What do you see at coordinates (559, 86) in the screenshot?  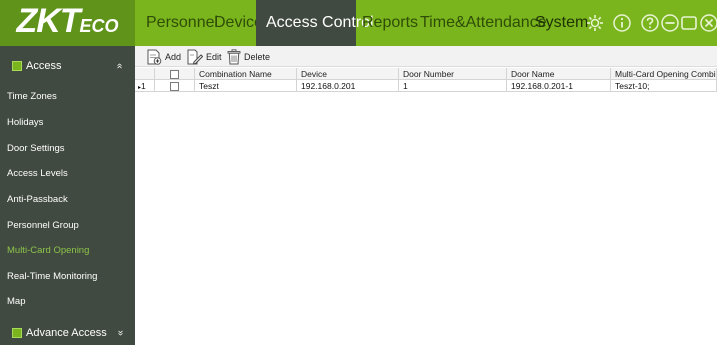 I see `cell-door-name: 192.168.0.201-1` at bounding box center [559, 86].